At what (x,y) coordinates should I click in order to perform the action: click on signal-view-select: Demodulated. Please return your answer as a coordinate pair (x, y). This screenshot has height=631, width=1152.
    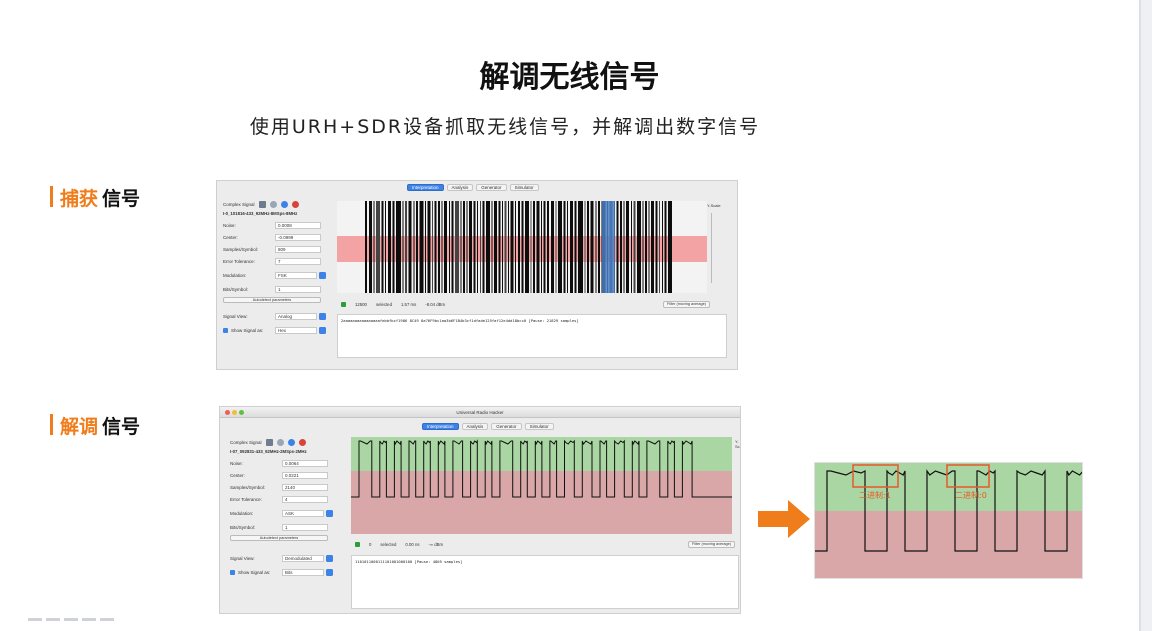
    Looking at the image, I should click on (303, 558).